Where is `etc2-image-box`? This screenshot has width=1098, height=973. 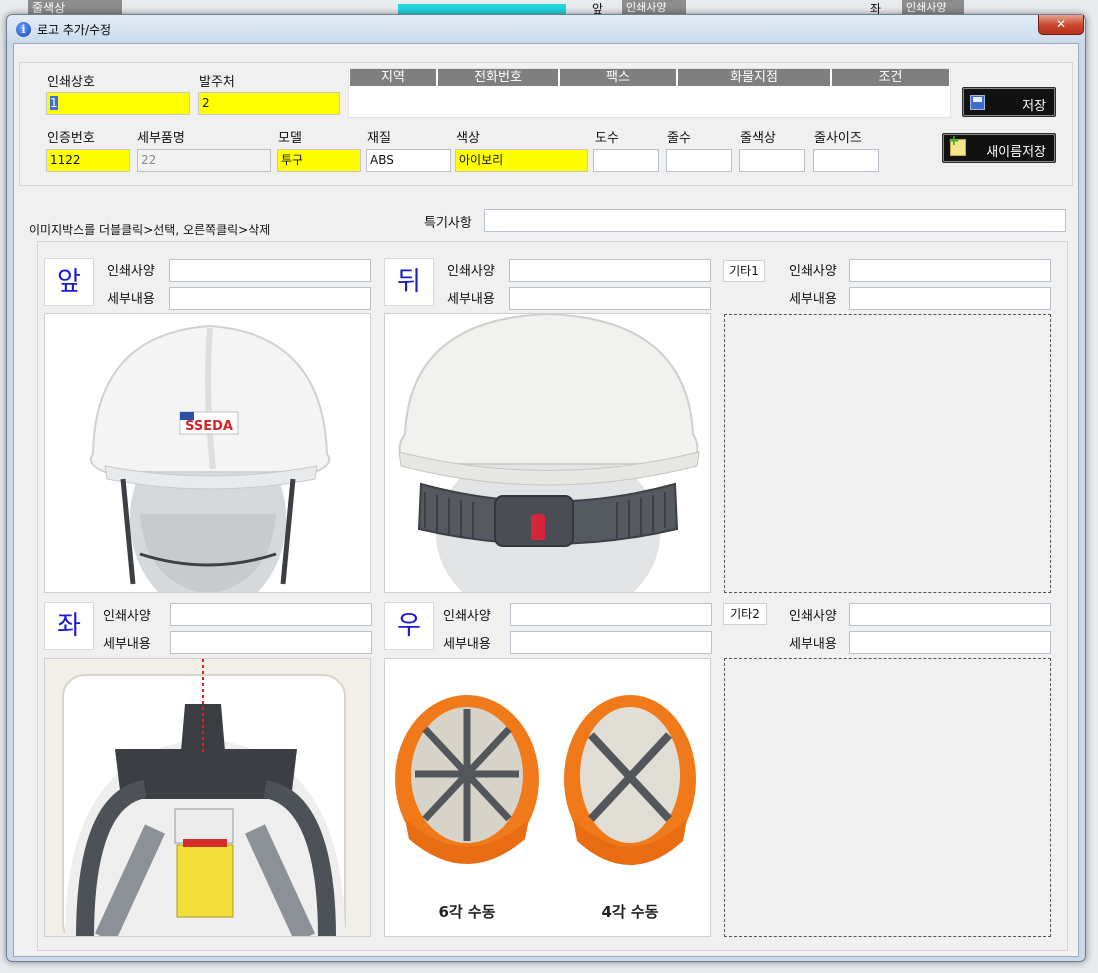
etc2-image-box is located at coordinates (887, 797).